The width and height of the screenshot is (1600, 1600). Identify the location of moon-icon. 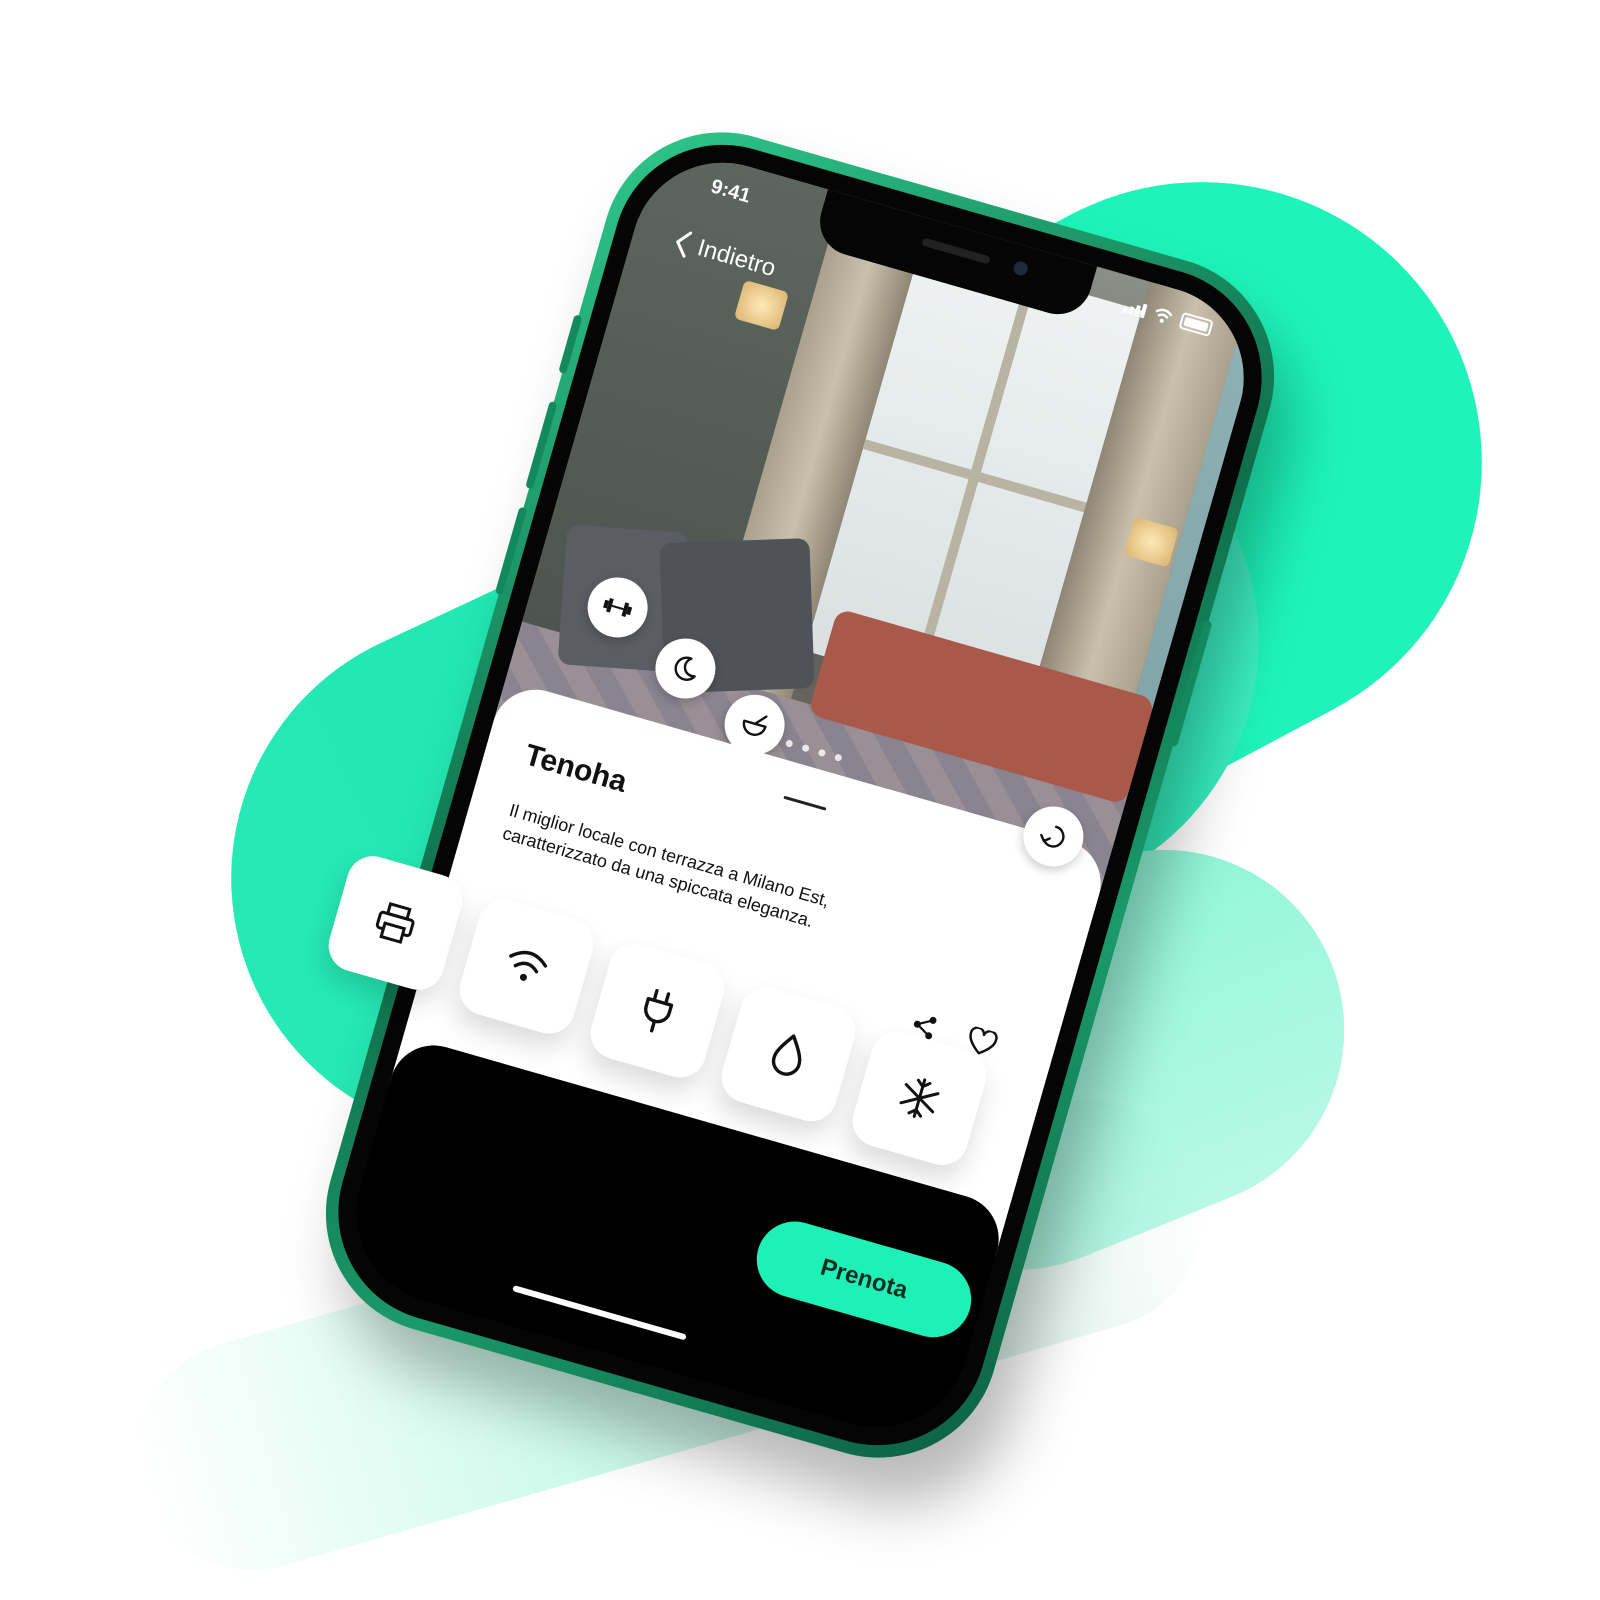
(685, 668).